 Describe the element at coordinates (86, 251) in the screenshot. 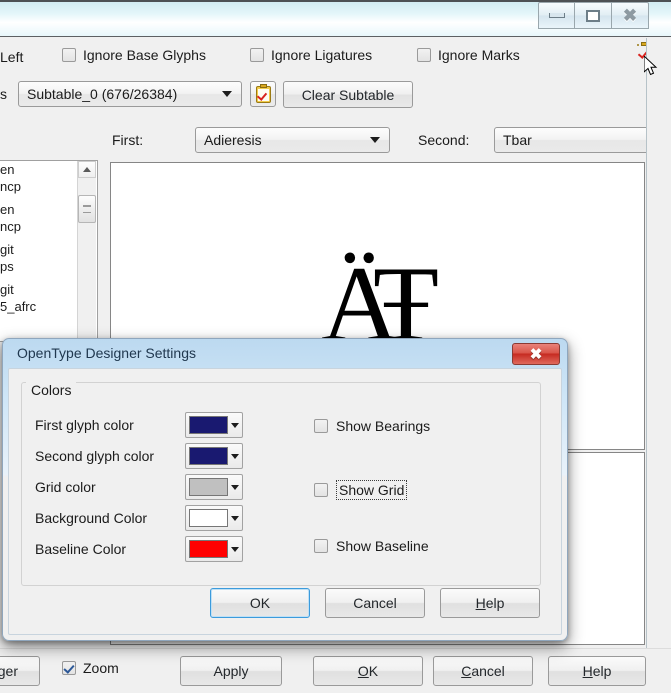

I see `glyph-list-scrollbar` at that location.